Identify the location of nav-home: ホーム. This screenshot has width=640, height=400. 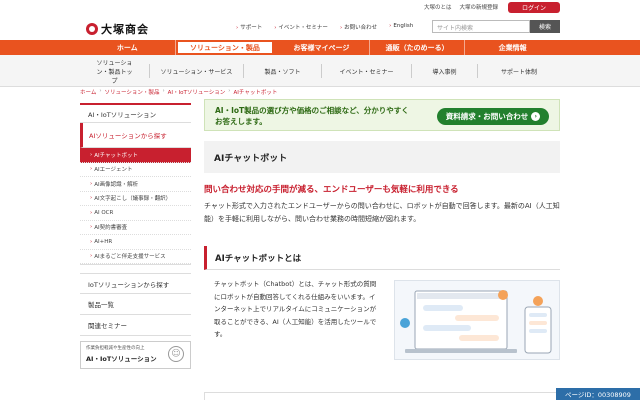
(128, 47).